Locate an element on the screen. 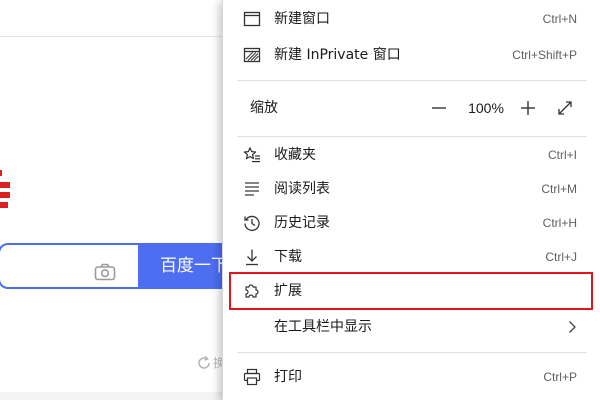 The height and width of the screenshot is (400, 600). zoom-value: 100% is located at coordinates (486, 108).